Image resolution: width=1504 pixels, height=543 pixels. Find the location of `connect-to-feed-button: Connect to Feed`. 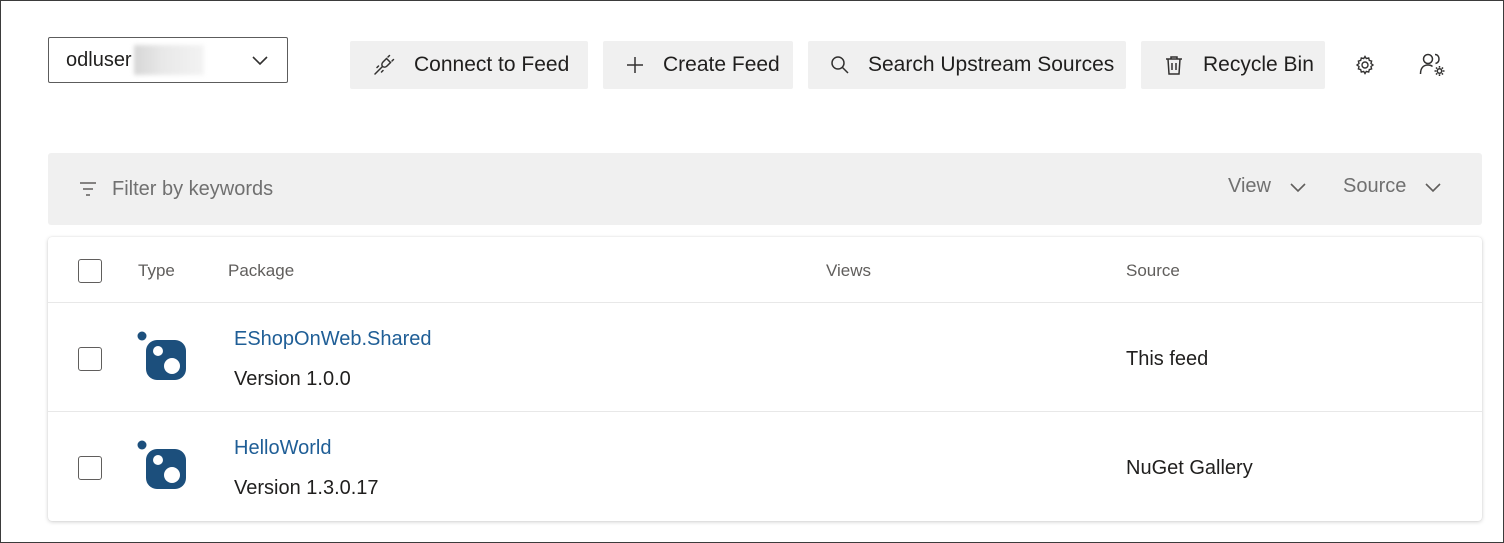

connect-to-feed-button: Connect to Feed is located at coordinates (469, 65).